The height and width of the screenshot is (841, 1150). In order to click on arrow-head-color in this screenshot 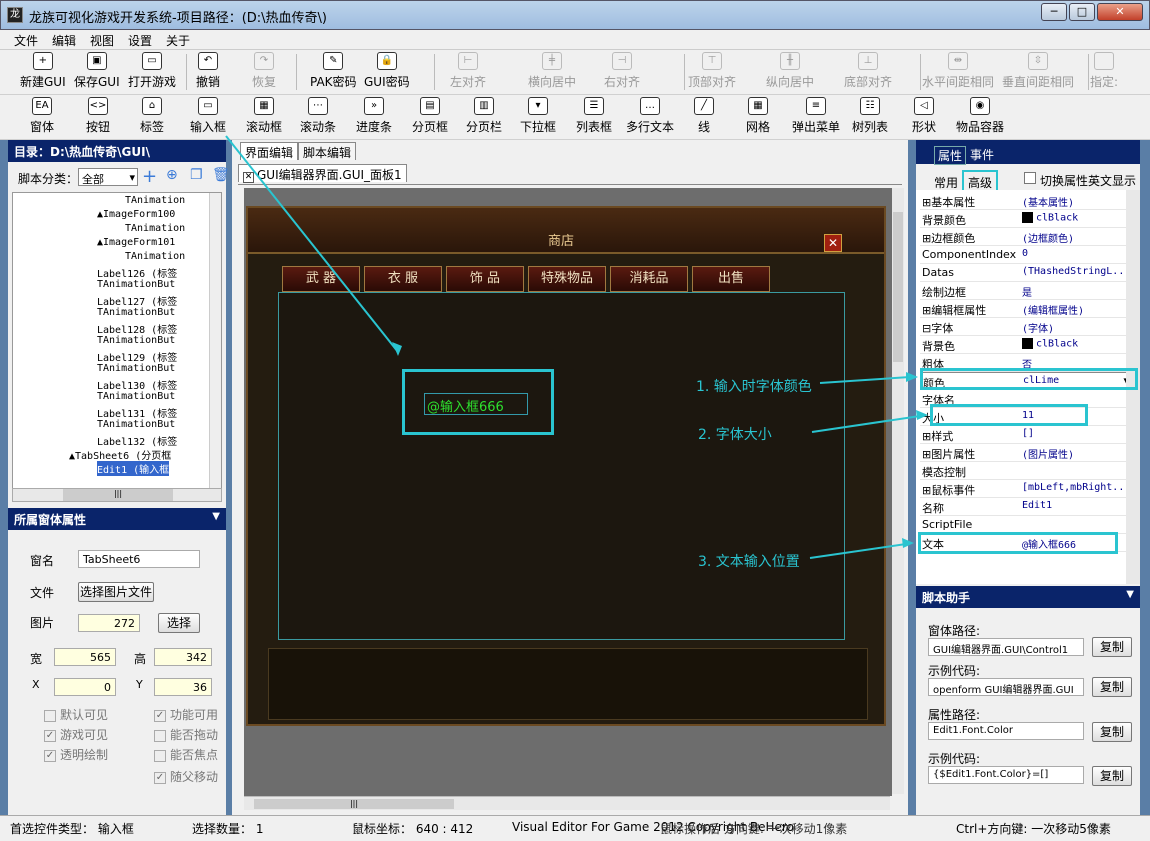, I will do `click(912, 377)`.